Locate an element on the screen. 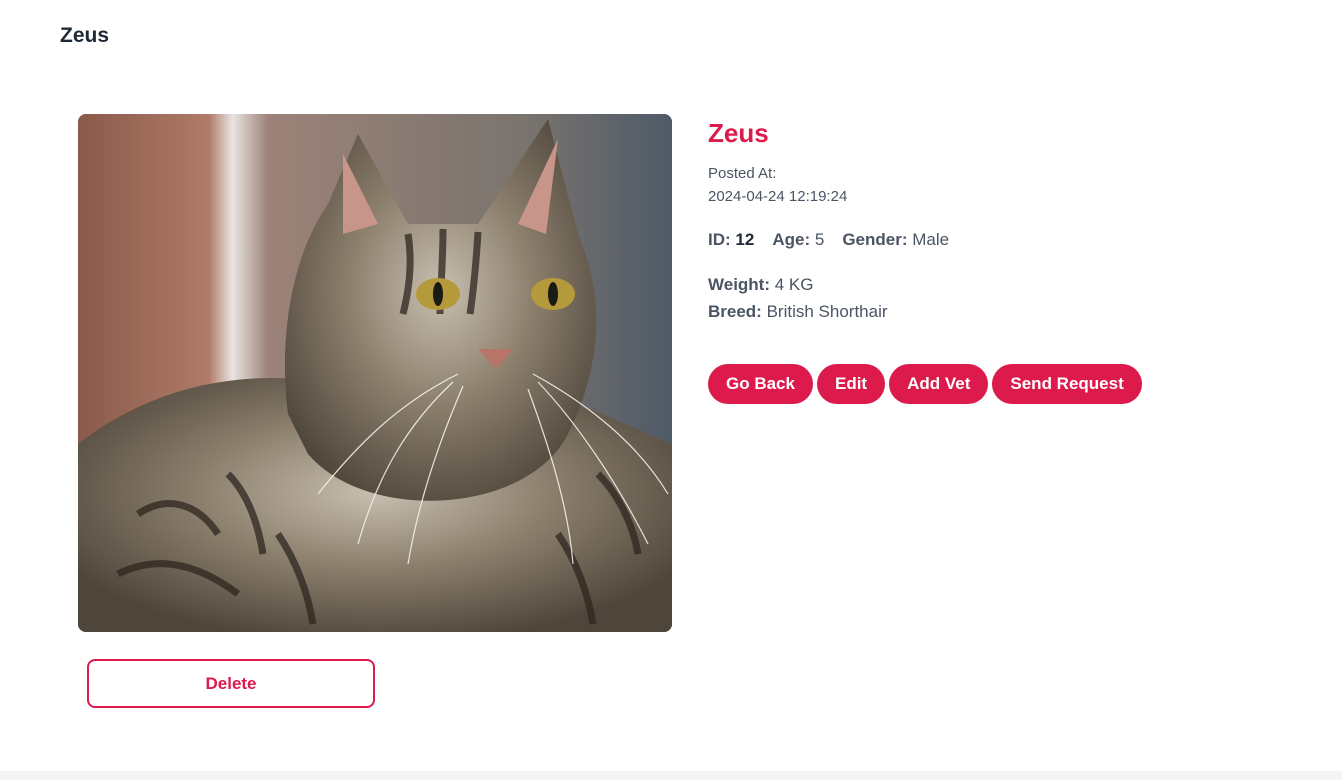  pet-name: Zeus is located at coordinates (738, 133).